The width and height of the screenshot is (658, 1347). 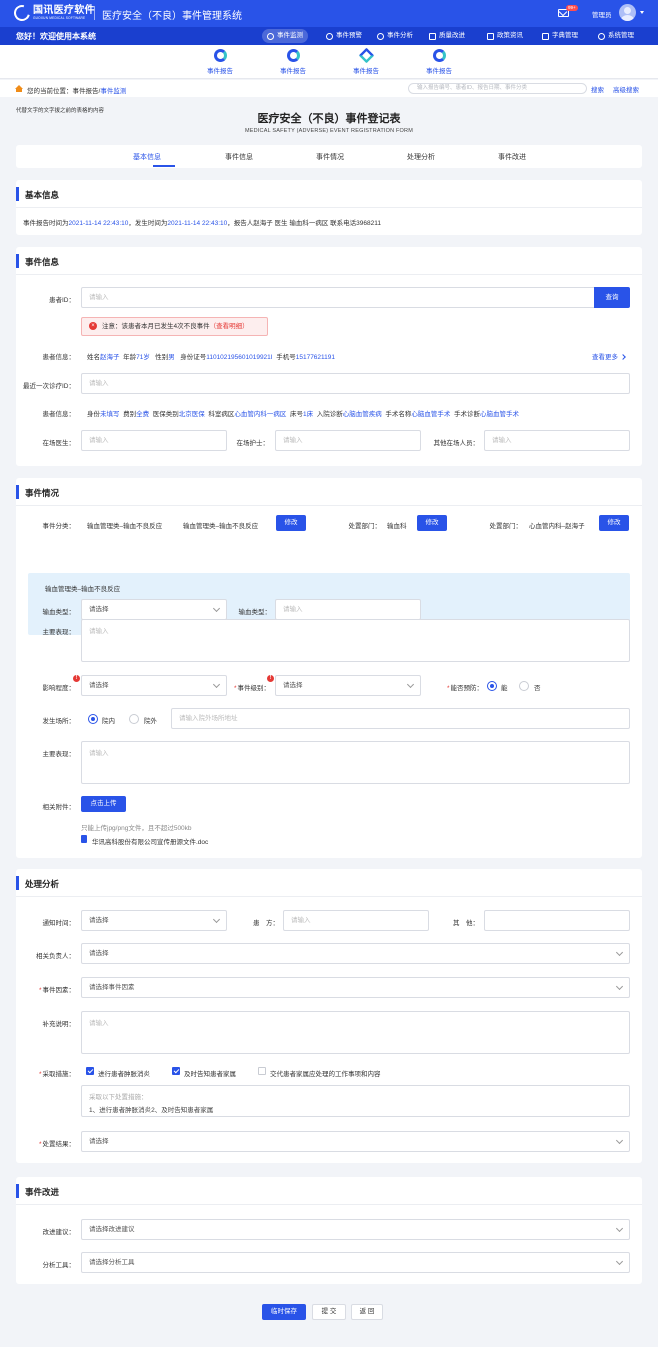 I want to click on advanced-search-button: 高级搜索, so click(x=626, y=89).